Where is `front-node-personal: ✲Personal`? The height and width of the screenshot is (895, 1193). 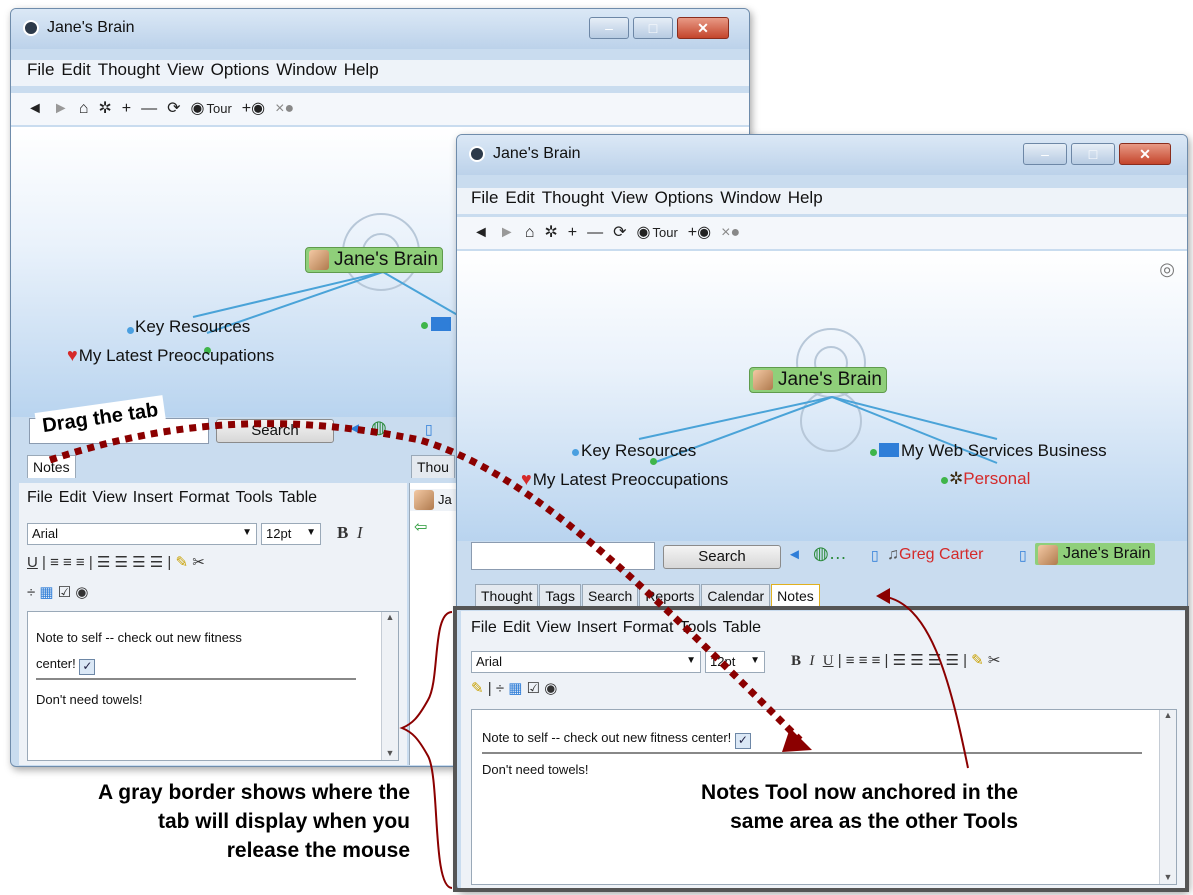
front-node-personal: ✲Personal is located at coordinates (989, 479).